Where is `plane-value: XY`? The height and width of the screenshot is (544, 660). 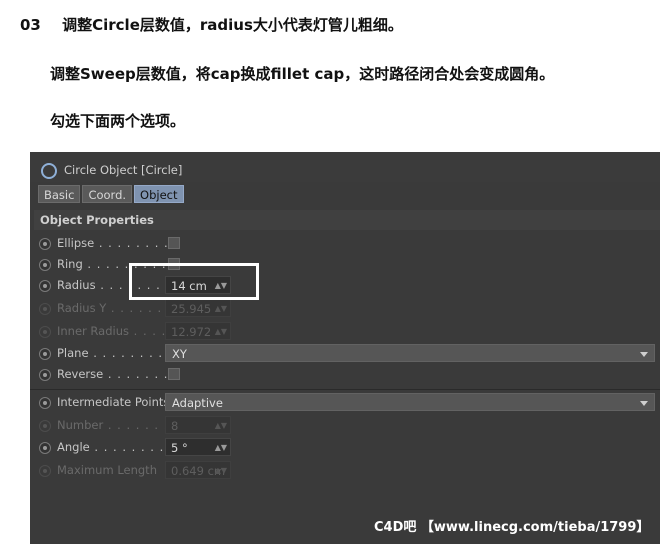 plane-value: XY is located at coordinates (179, 354).